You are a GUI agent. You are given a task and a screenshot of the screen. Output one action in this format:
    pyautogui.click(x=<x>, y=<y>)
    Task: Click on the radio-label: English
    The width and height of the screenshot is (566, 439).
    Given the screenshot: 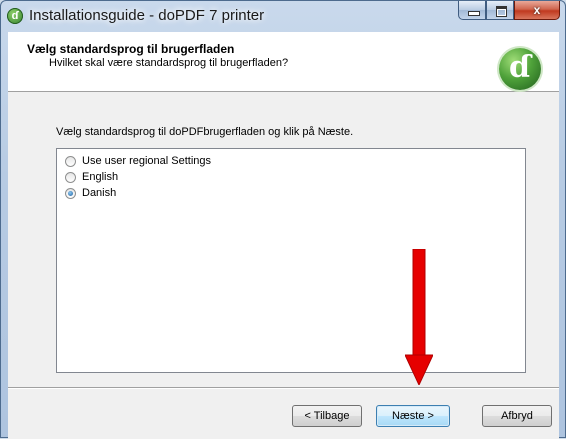 What is the action you would take?
    pyautogui.click(x=100, y=177)
    